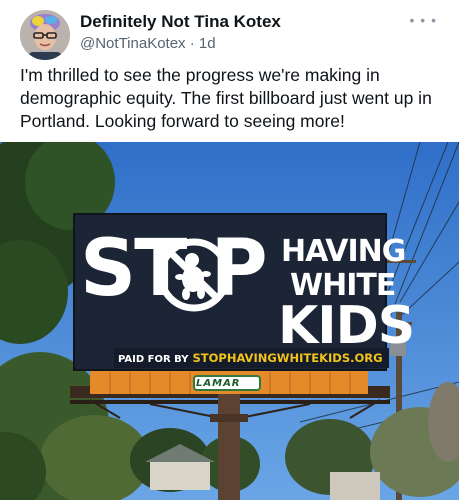  I want to click on billboard-paid-for: PAID FOR BY STOPHAVINGWHITEKIDS.ORG, so click(251, 358).